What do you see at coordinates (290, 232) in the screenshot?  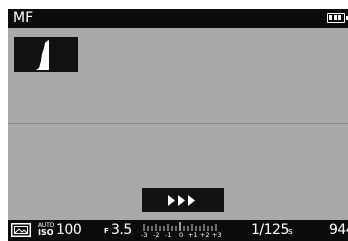 I see `shutter-speed-unit: s` at bounding box center [290, 232].